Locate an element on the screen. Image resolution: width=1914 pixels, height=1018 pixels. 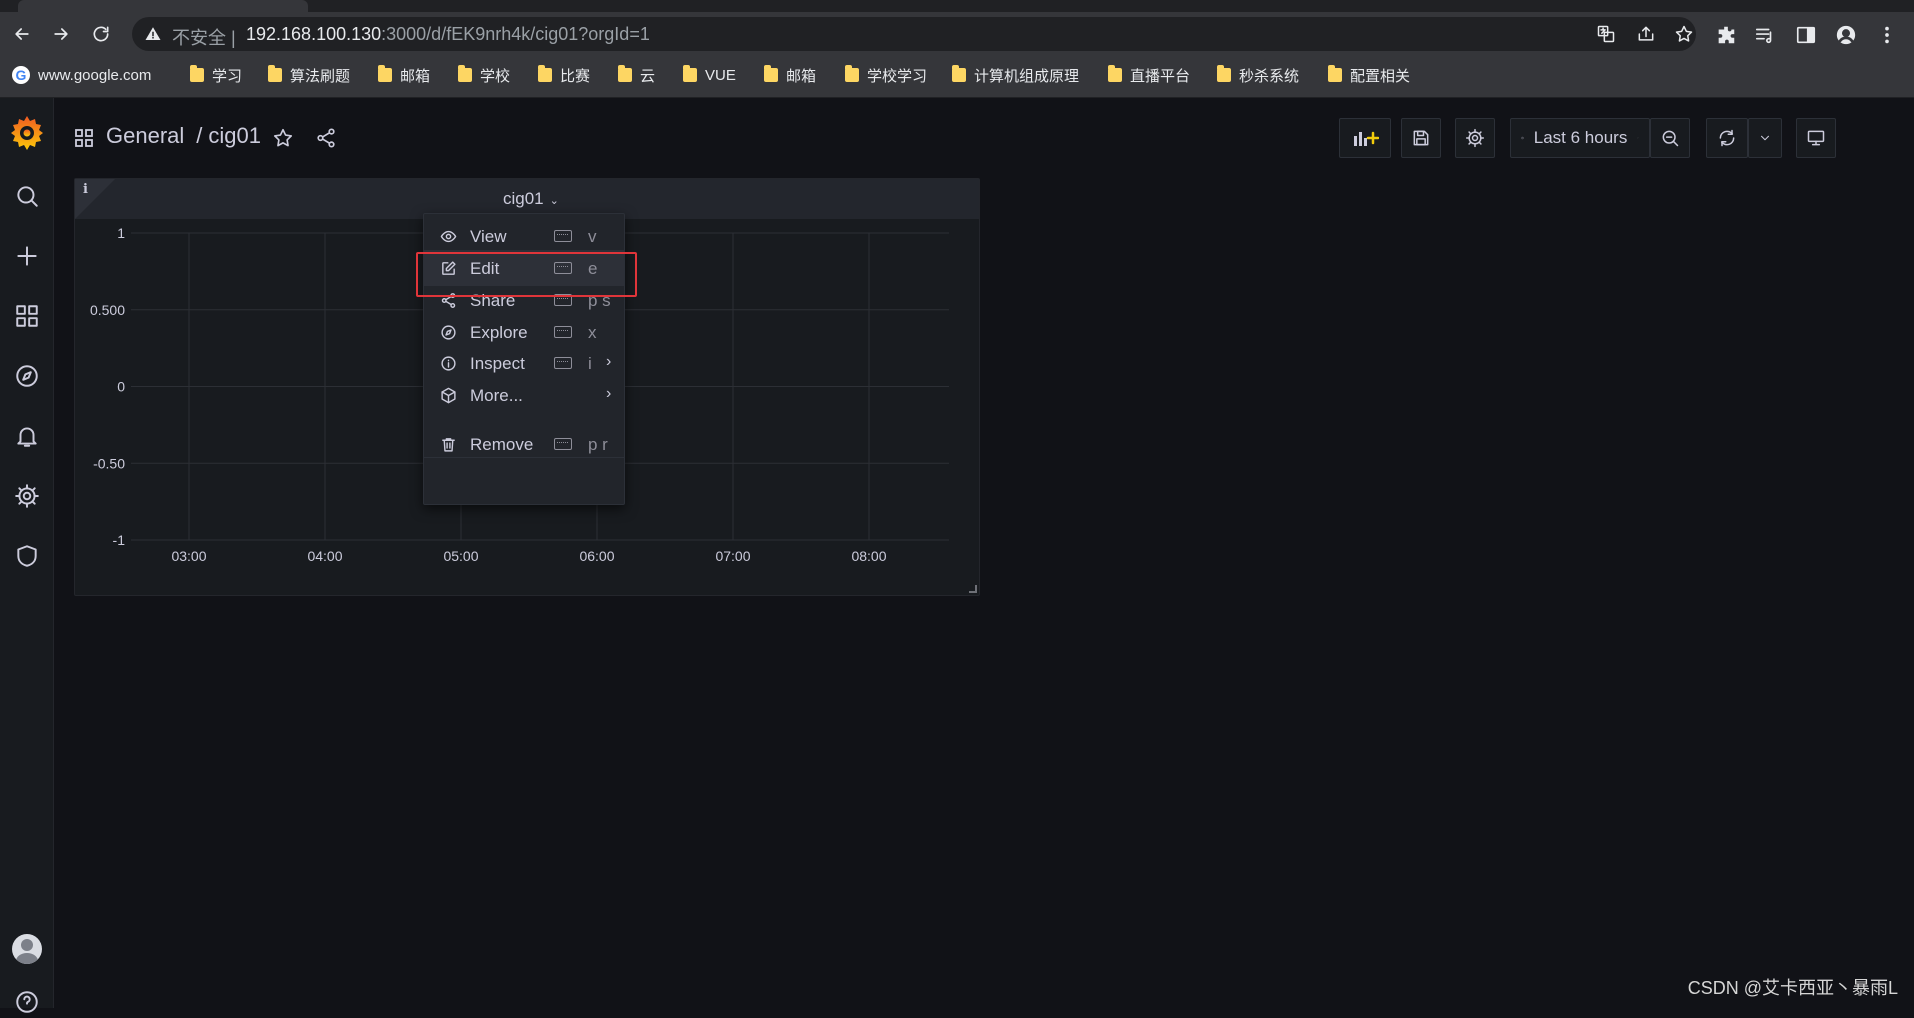
explore-compass-icon is located at coordinates (27, 376).